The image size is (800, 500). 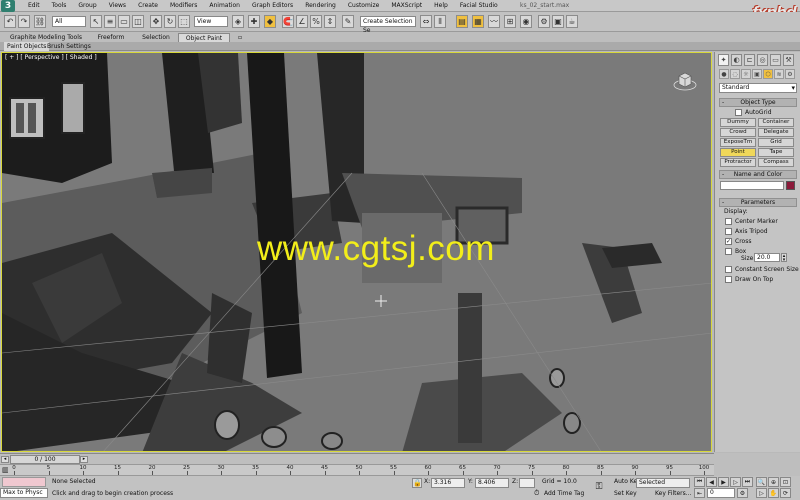 What do you see at coordinates (723, 60) in the screenshot?
I see `create-tab-icon: ✦` at bounding box center [723, 60].